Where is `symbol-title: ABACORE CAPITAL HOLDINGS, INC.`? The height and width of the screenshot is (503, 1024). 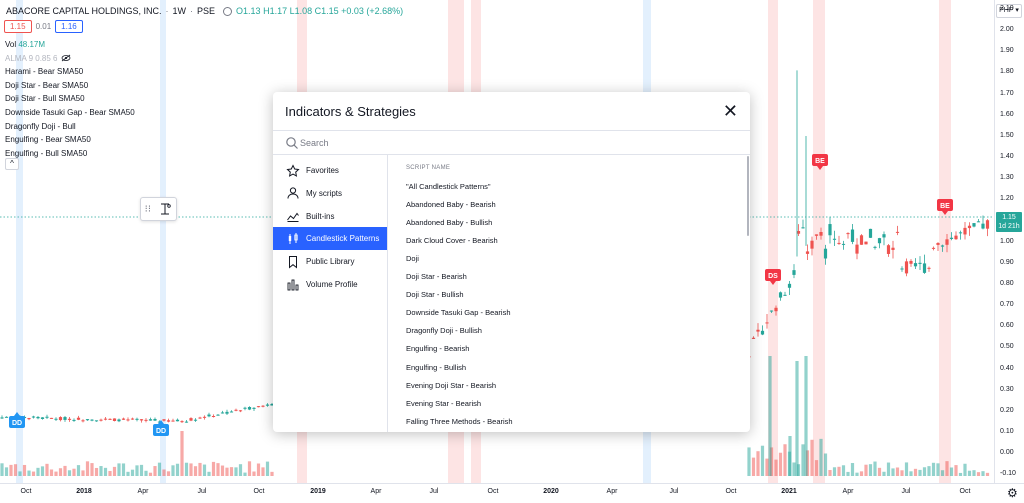 symbol-title: ABACORE CAPITAL HOLDINGS, INC. is located at coordinates (84, 11).